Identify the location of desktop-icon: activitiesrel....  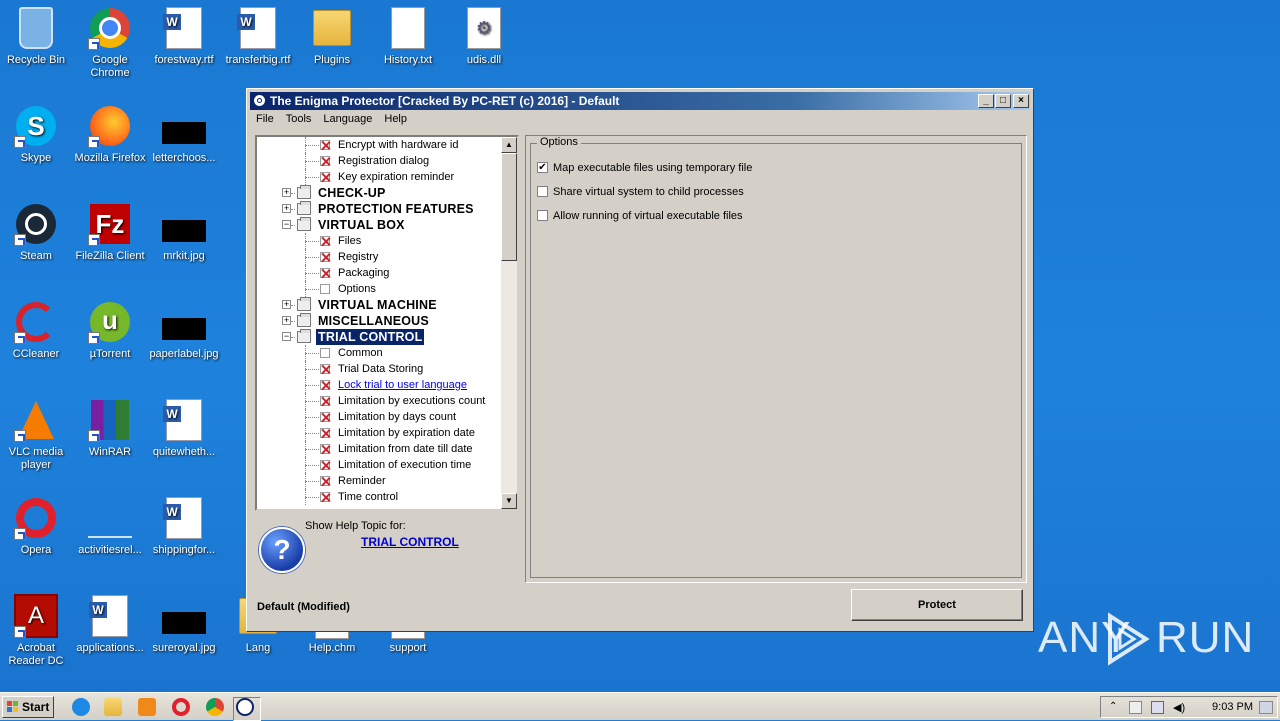
(110, 526).